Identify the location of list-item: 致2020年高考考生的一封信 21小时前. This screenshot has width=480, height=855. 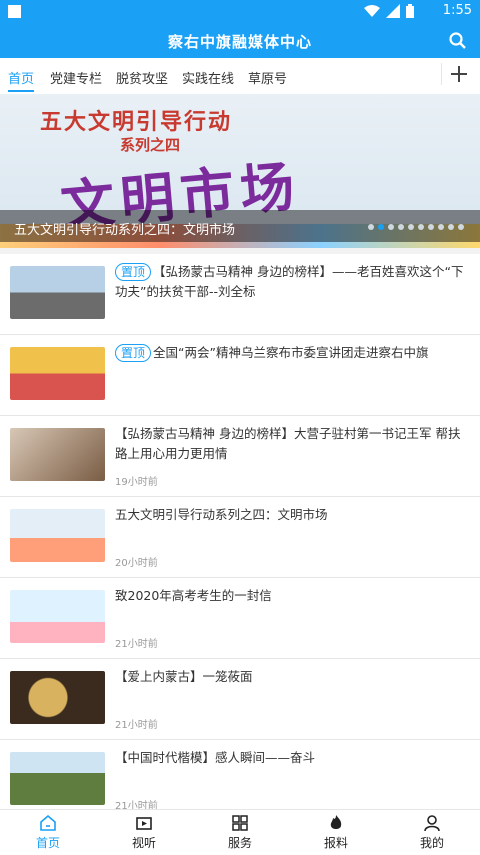
(240, 618).